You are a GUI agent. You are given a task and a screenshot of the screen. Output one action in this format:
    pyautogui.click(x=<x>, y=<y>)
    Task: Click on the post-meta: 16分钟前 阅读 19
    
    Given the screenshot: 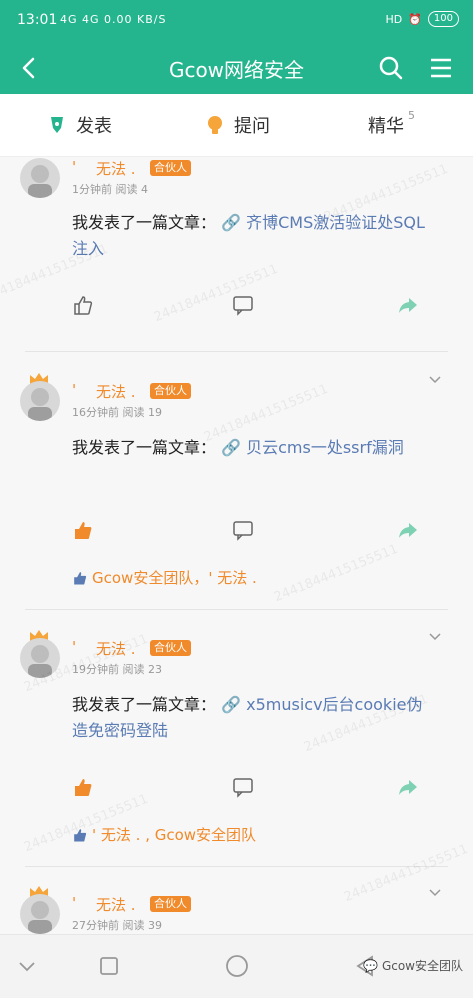 What is the action you would take?
    pyautogui.click(x=117, y=412)
    